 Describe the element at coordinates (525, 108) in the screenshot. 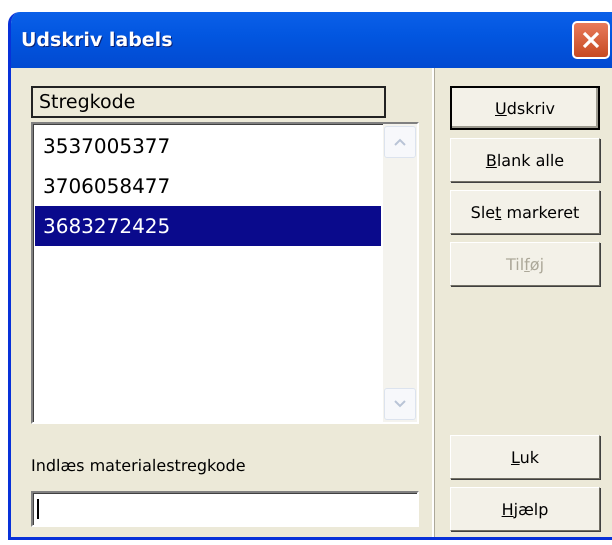

I see `dialog-button: Udskriv` at that location.